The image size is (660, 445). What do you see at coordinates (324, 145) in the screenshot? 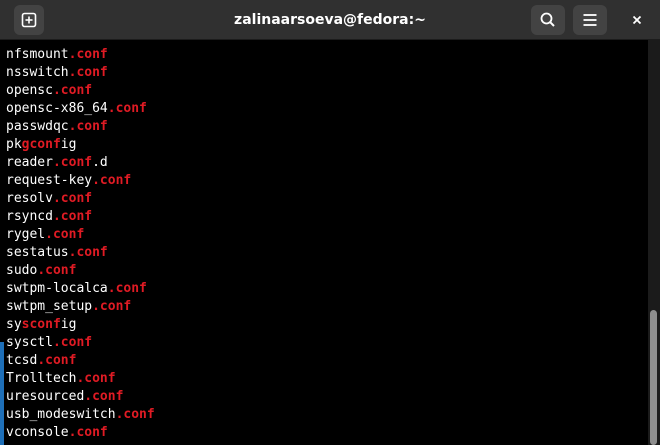
I see `terminal-line: pkgconfig` at bounding box center [324, 145].